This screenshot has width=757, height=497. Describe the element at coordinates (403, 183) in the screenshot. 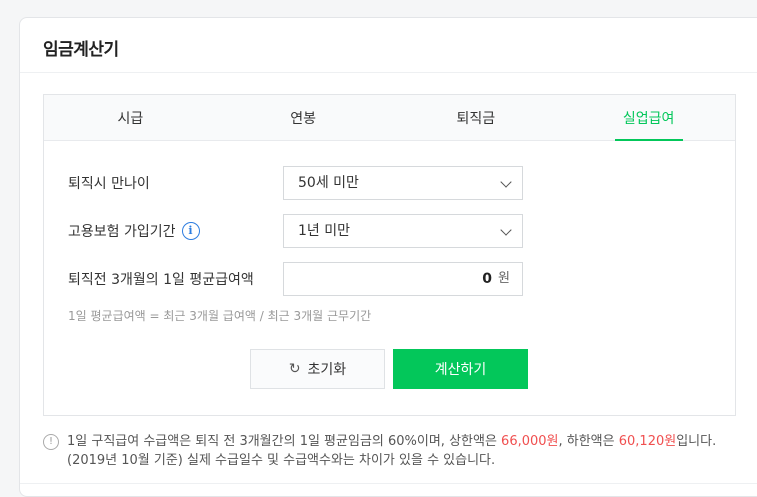

I see `age-select: 50세 미만` at that location.